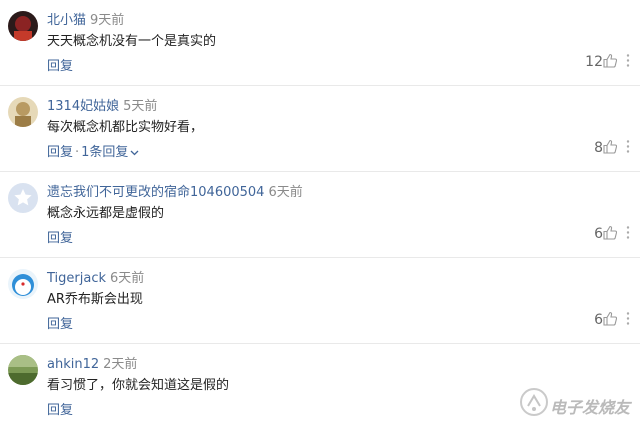  What do you see at coordinates (73, 364) in the screenshot?
I see `username: ahkin12` at bounding box center [73, 364].